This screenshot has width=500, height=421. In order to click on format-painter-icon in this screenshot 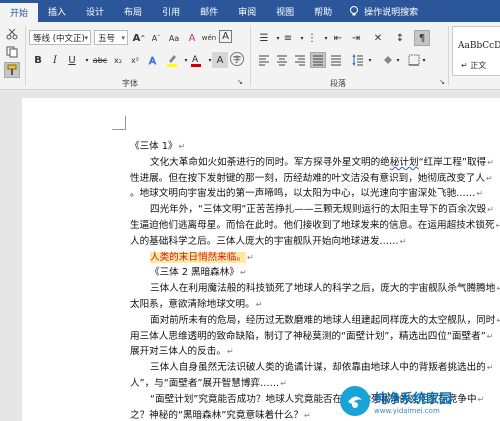, I will do `click(12, 70)`.